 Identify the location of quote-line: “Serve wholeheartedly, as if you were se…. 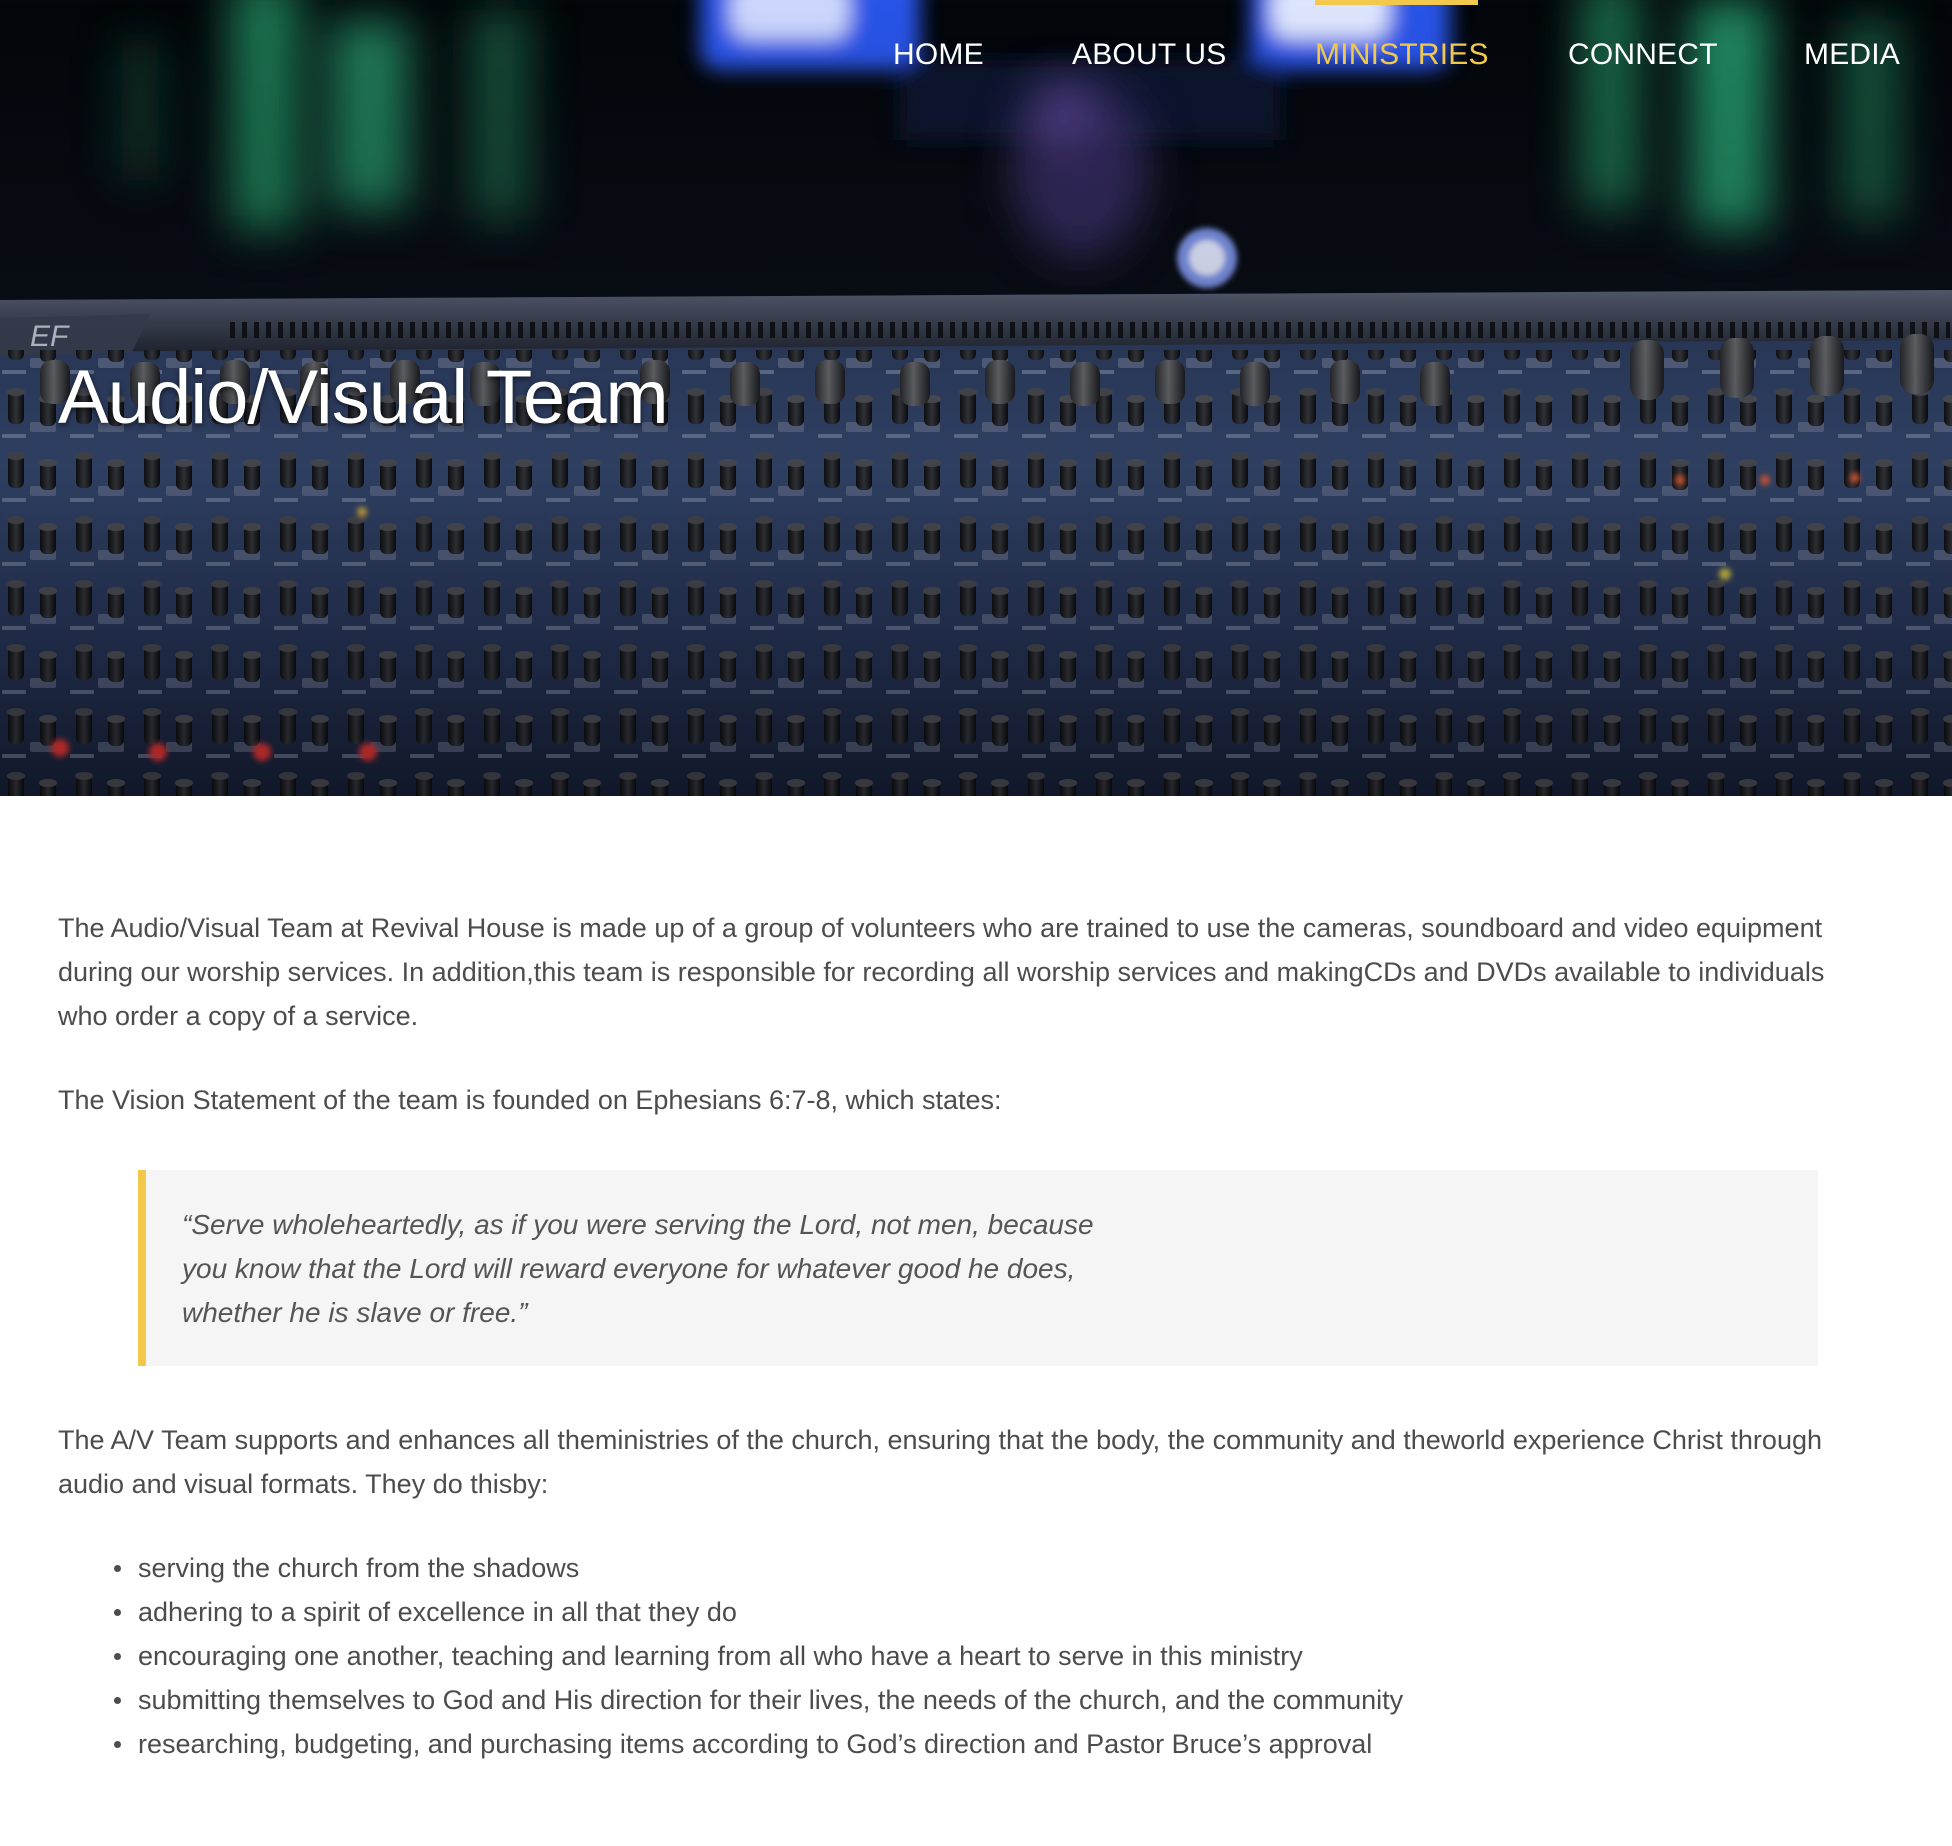
(638, 1224).